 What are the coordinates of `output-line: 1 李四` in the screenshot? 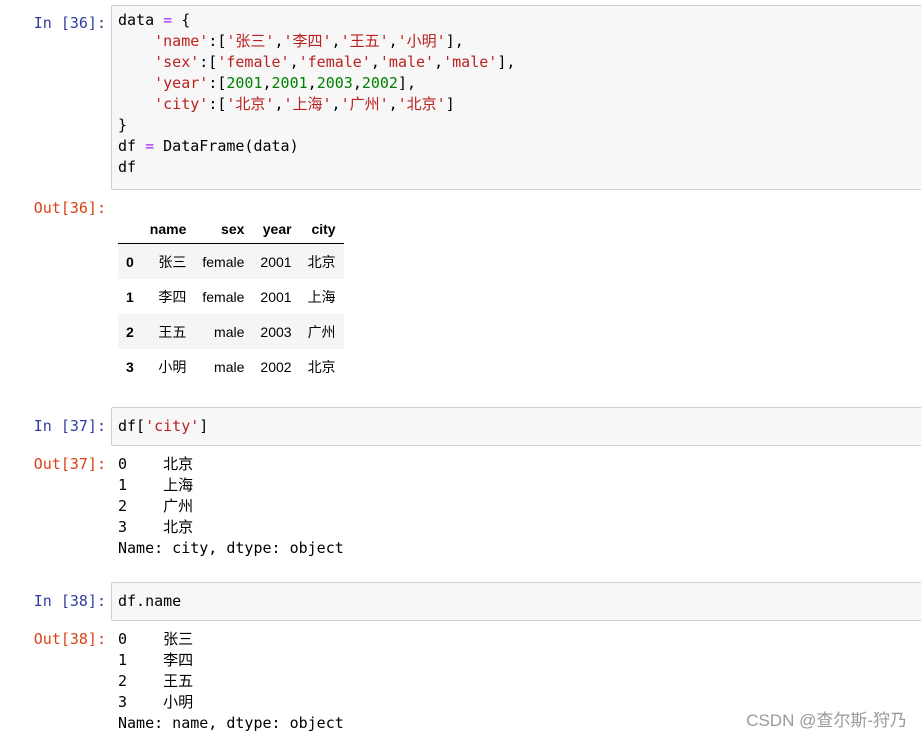 It's located at (156, 660).